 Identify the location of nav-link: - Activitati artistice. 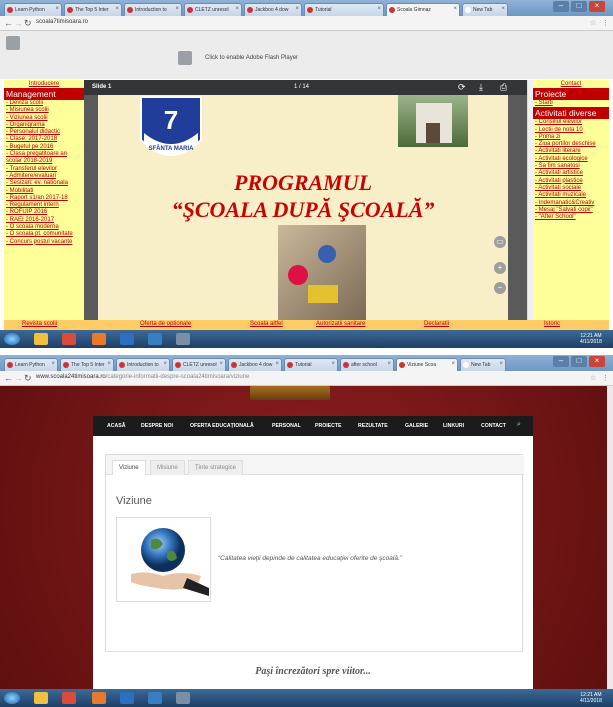
(571, 173).